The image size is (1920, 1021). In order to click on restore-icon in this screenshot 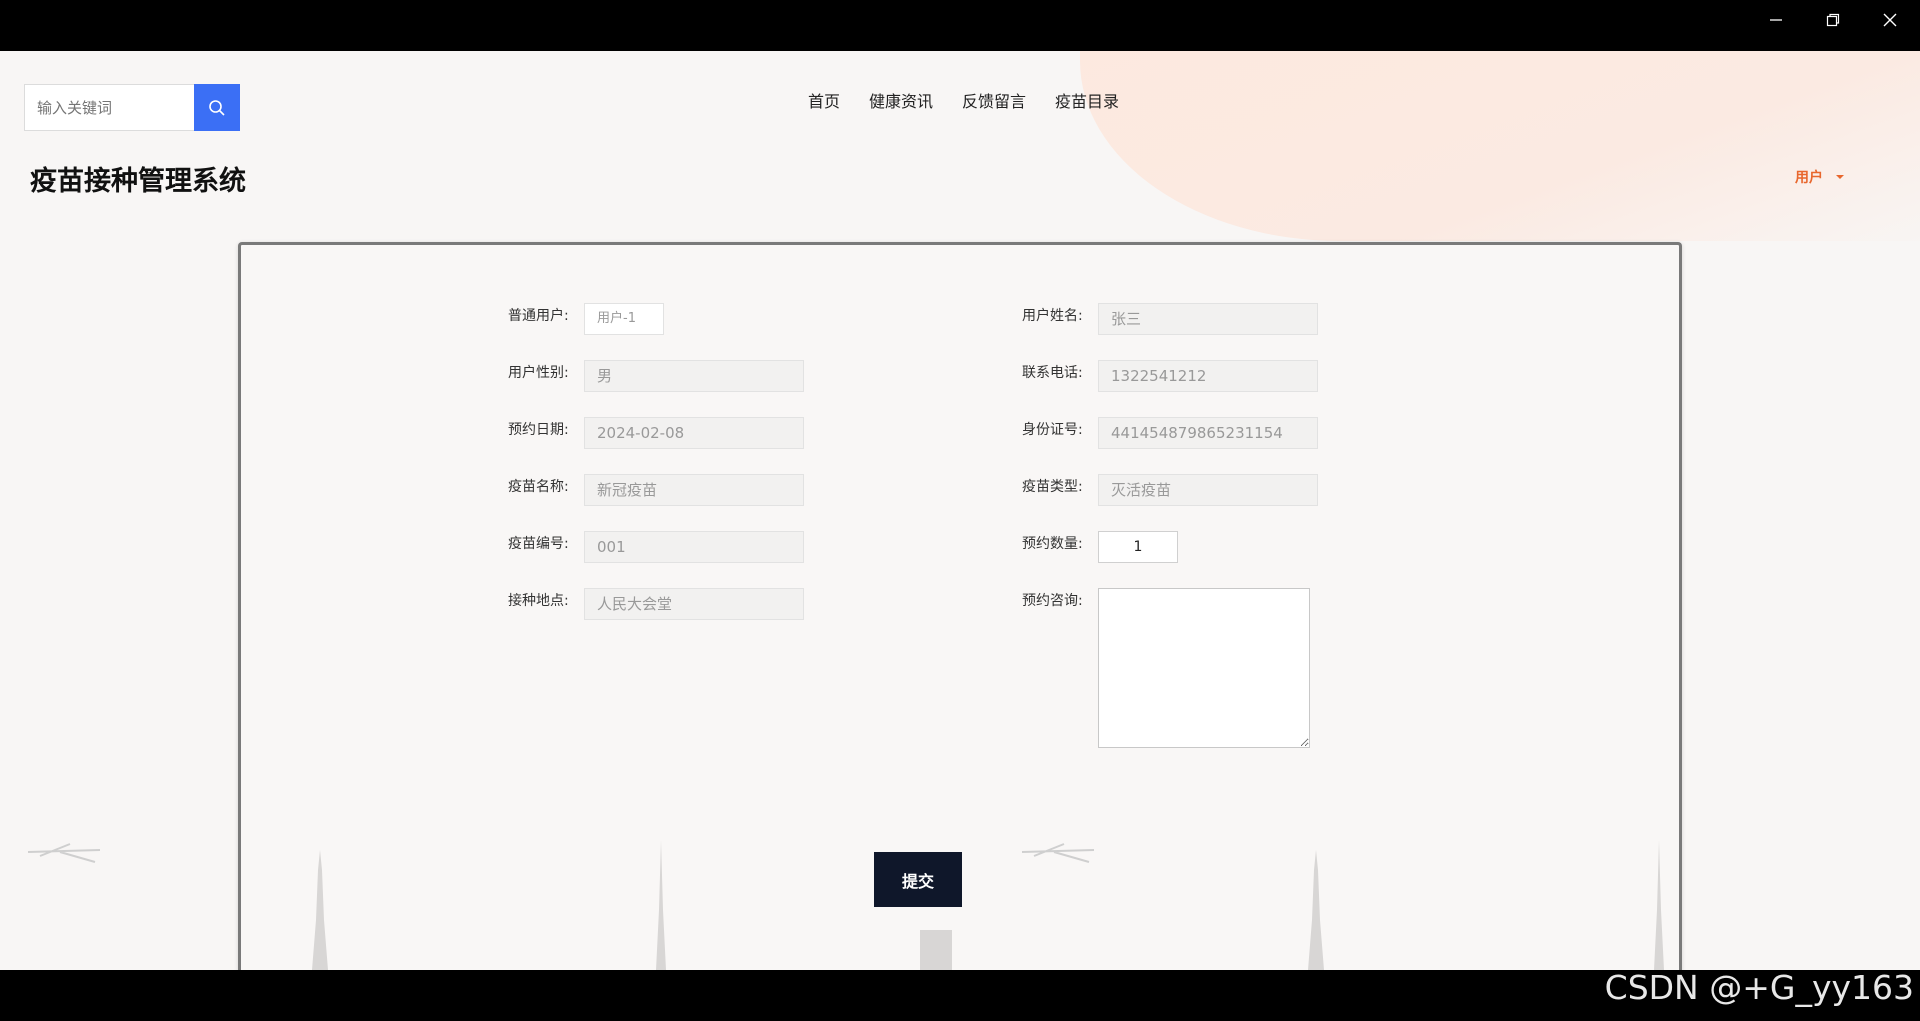, I will do `click(1833, 20)`.